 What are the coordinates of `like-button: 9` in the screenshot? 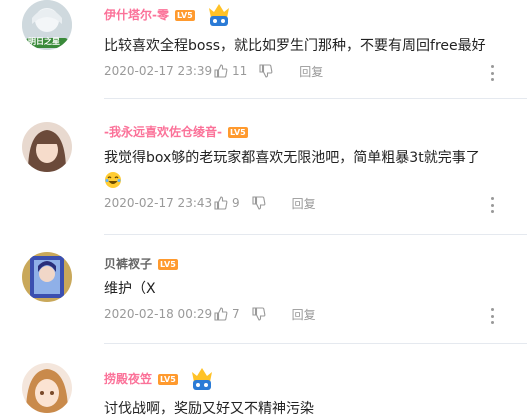 It's located at (227, 203).